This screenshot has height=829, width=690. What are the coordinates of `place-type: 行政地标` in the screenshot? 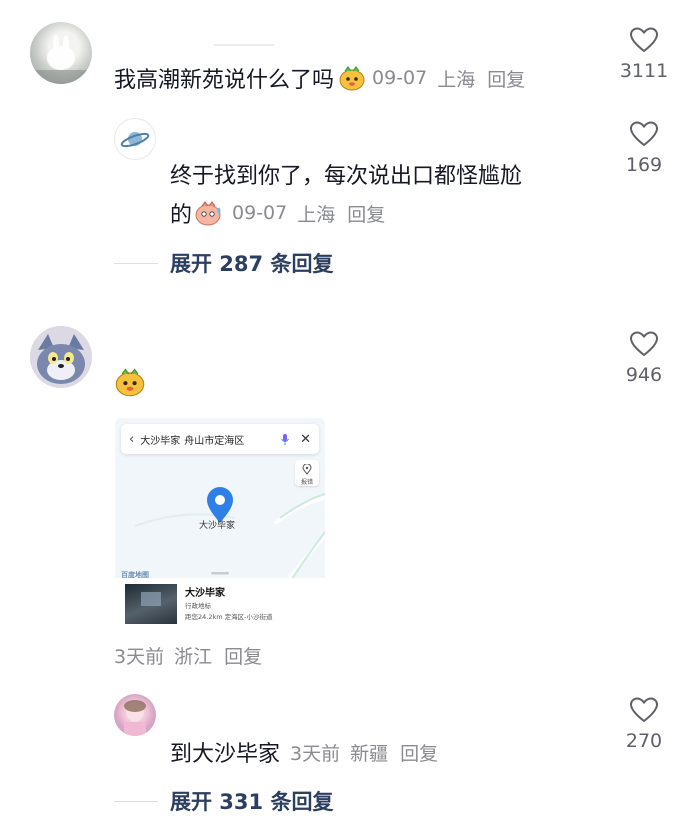 It's located at (198, 606).